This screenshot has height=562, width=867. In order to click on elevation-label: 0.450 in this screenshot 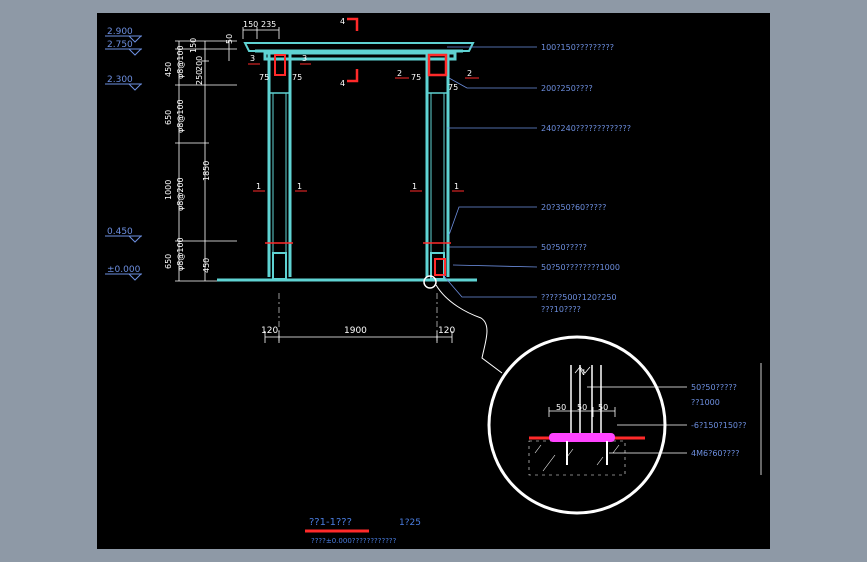, I will do `click(120, 232)`.